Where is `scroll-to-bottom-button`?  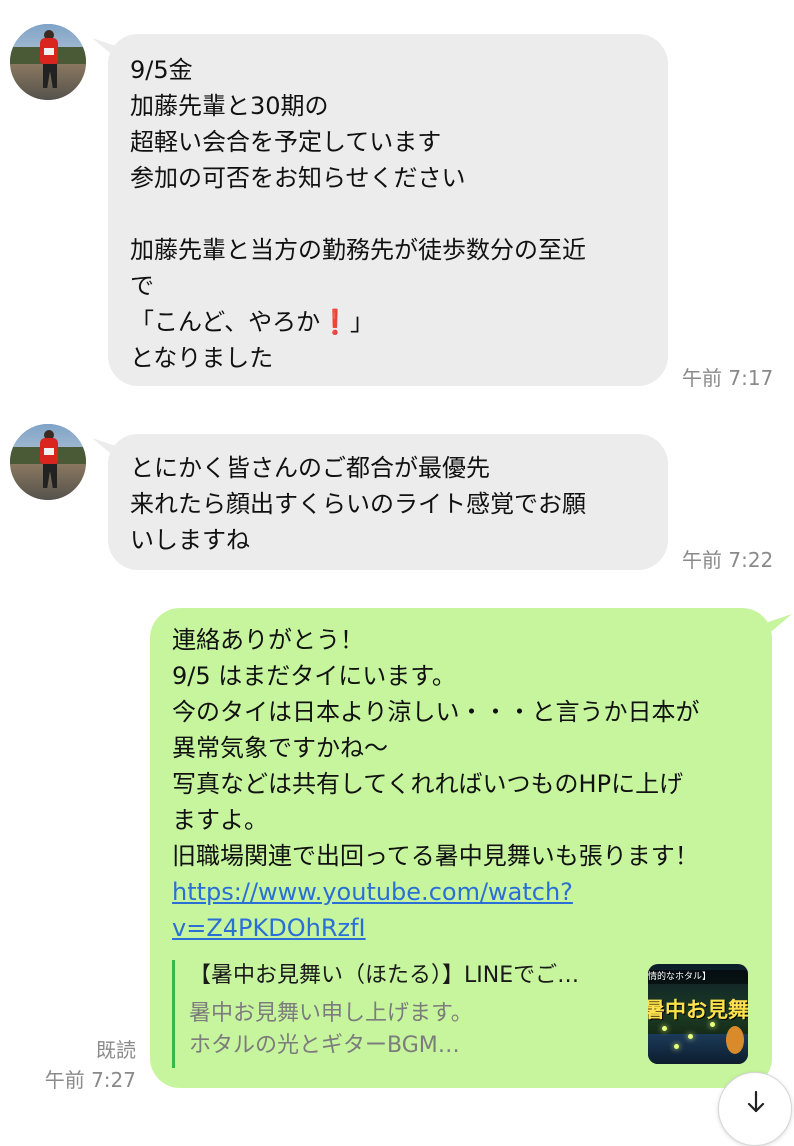 scroll-to-bottom-button is located at coordinates (755, 1109).